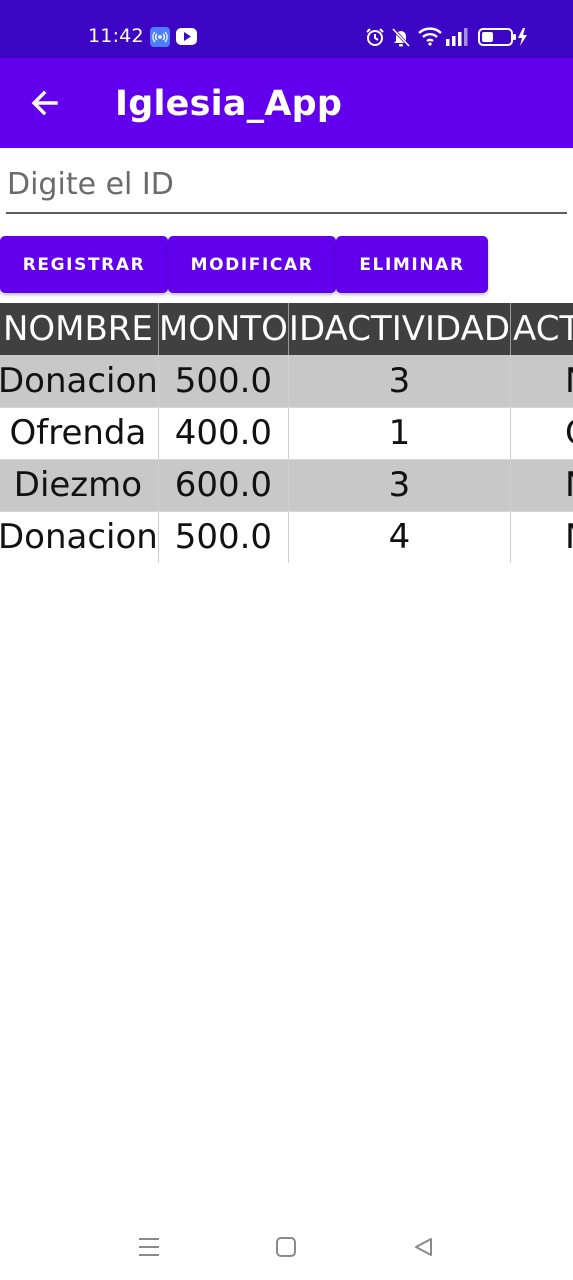 This screenshot has height=1280, width=573. What do you see at coordinates (229, 104) in the screenshot?
I see `app-title: Iglesia_App` at bounding box center [229, 104].